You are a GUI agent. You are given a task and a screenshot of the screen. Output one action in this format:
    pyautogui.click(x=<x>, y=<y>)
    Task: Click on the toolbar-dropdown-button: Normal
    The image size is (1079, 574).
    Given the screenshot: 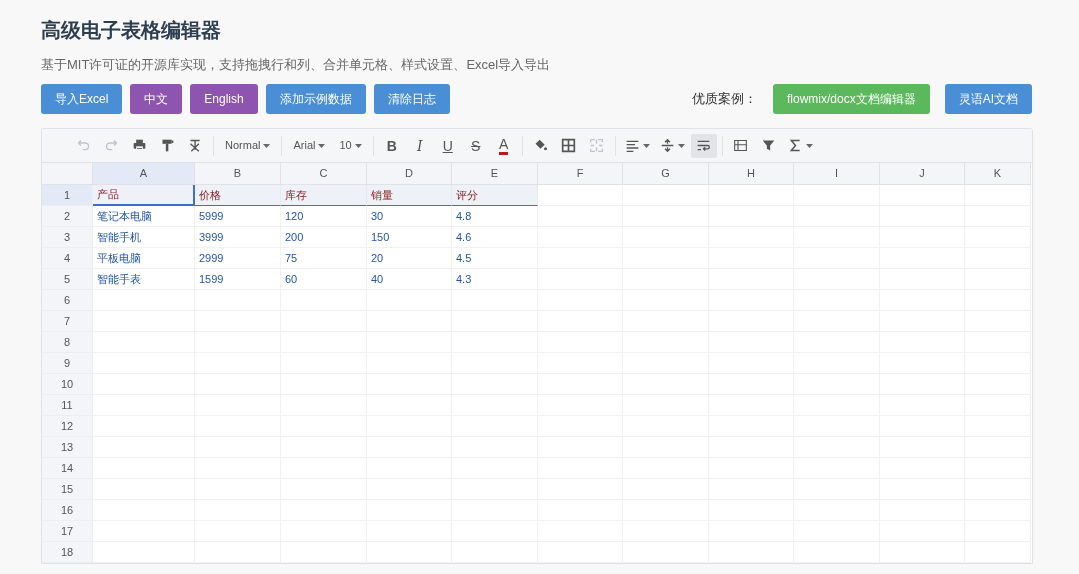 What is the action you would take?
    pyautogui.click(x=248, y=145)
    